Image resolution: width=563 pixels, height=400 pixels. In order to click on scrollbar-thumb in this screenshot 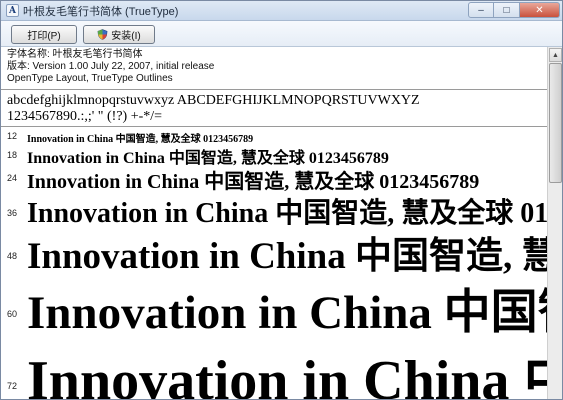, I will do `click(555, 123)`.